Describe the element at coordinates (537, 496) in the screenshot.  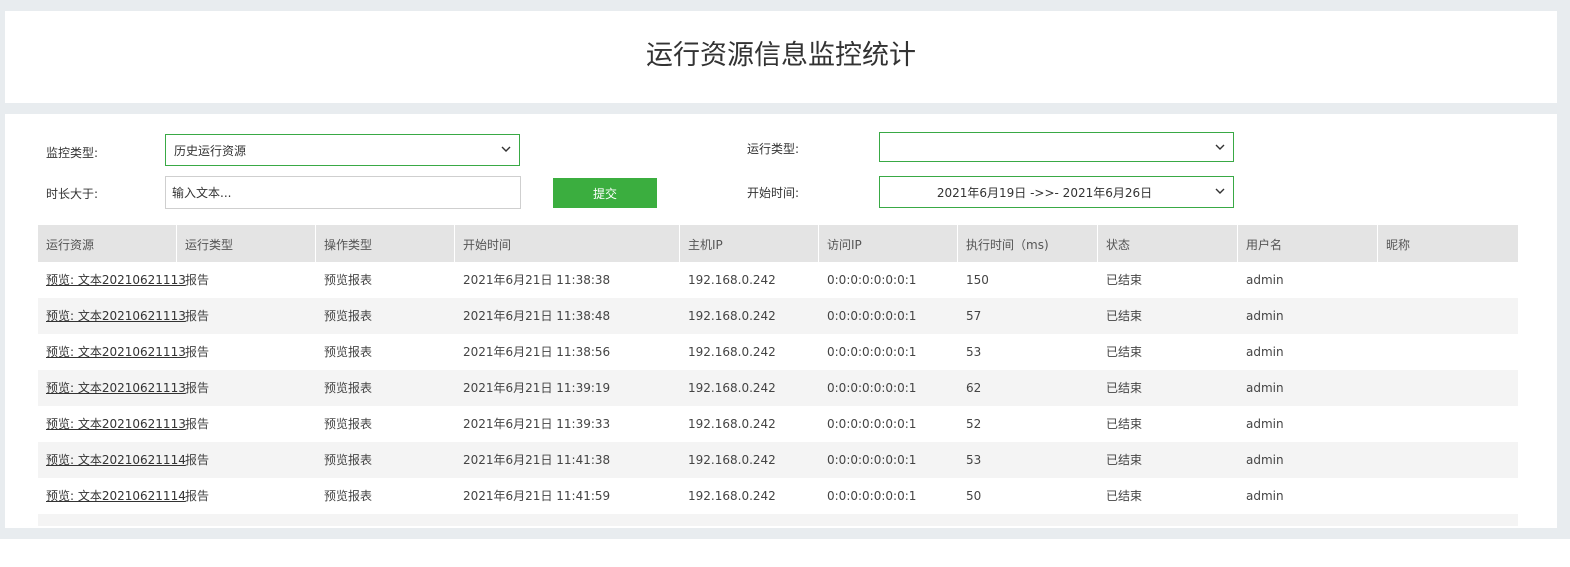
I see `cell-start-time: 2021年6月21日 11:41:59` at that location.